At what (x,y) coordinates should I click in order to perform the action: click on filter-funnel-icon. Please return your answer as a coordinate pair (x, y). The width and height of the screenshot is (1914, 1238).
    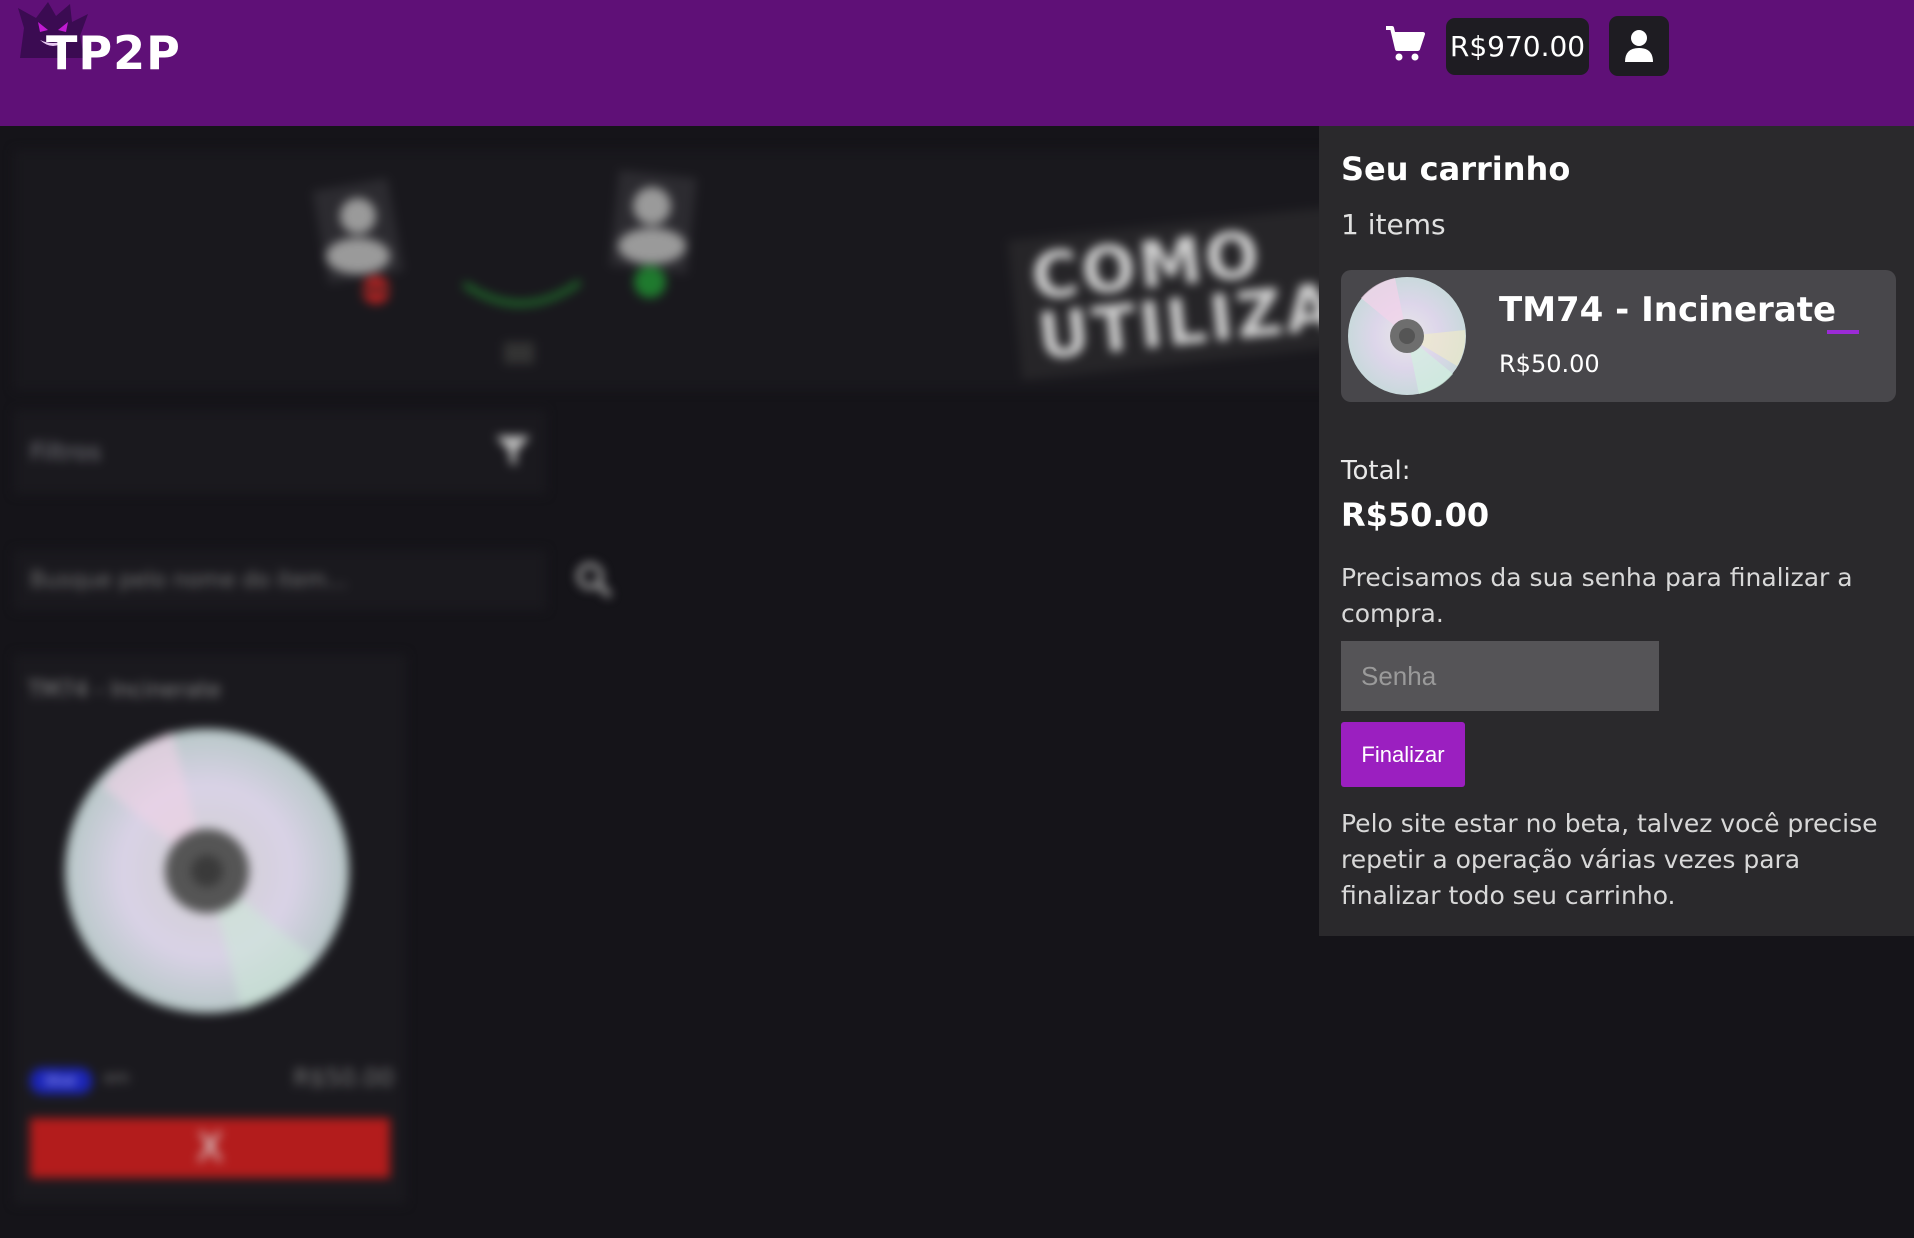
    Looking at the image, I should click on (513, 451).